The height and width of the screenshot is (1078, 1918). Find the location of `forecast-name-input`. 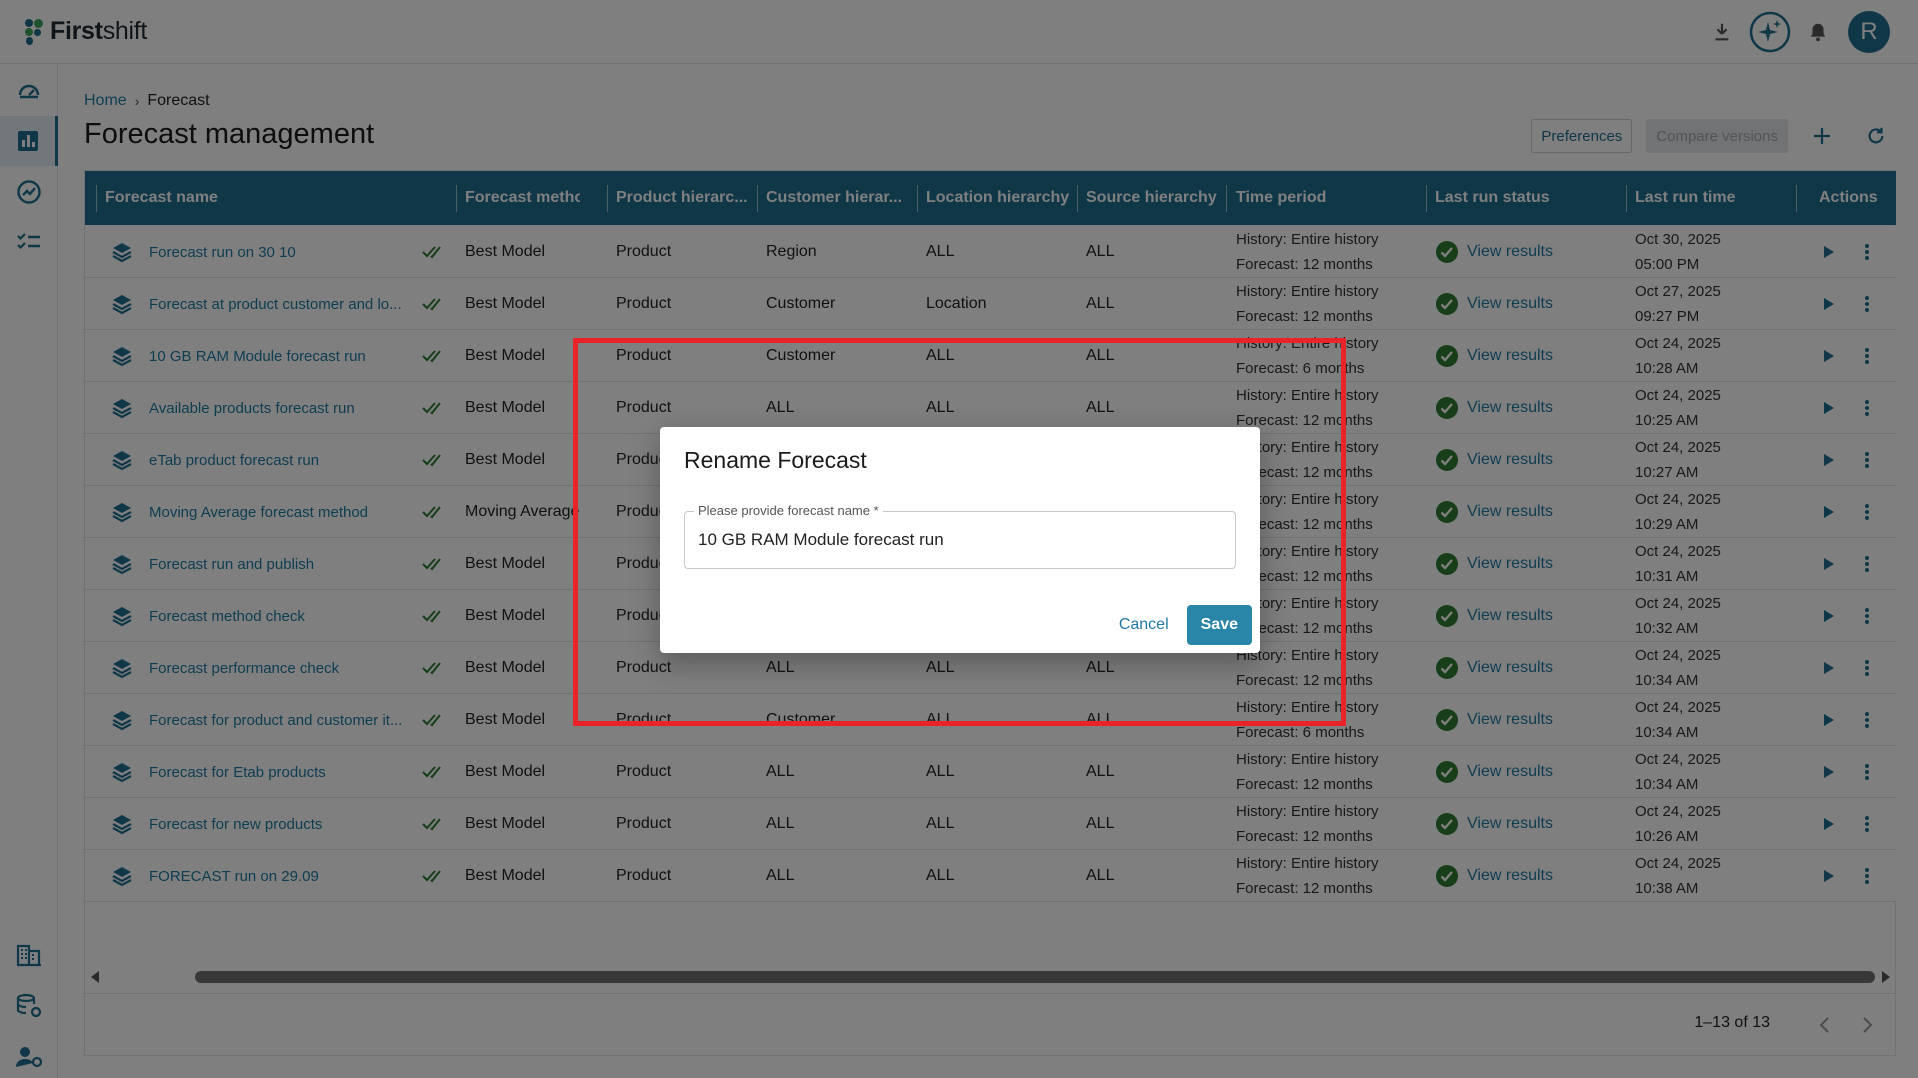

forecast-name-input is located at coordinates (958, 540).